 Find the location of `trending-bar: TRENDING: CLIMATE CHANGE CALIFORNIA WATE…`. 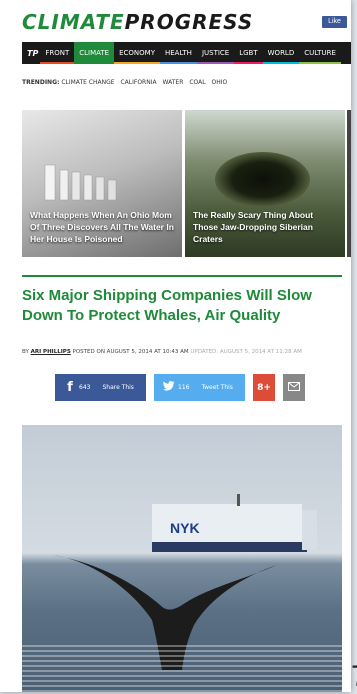

trending-bar: TRENDING: CLIMATE CHANGE CALIFORNIA WATE… is located at coordinates (126, 82).